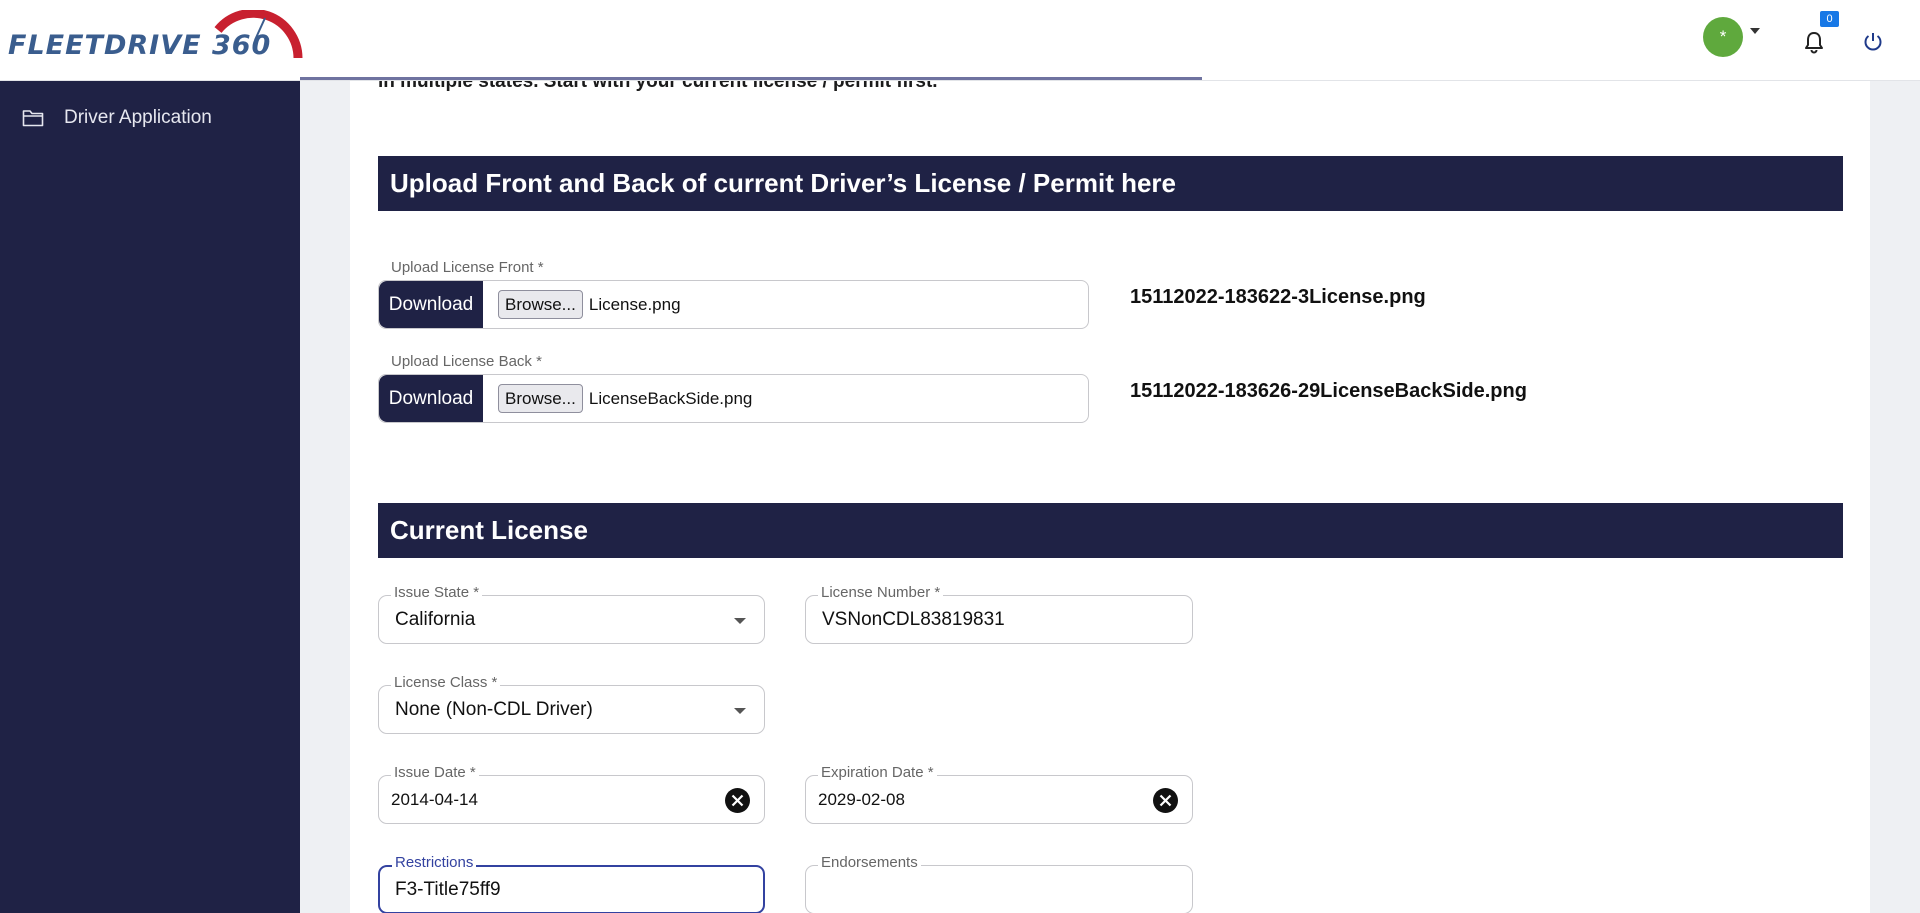  What do you see at coordinates (431, 398) in the screenshot?
I see `download-back-button: Download` at bounding box center [431, 398].